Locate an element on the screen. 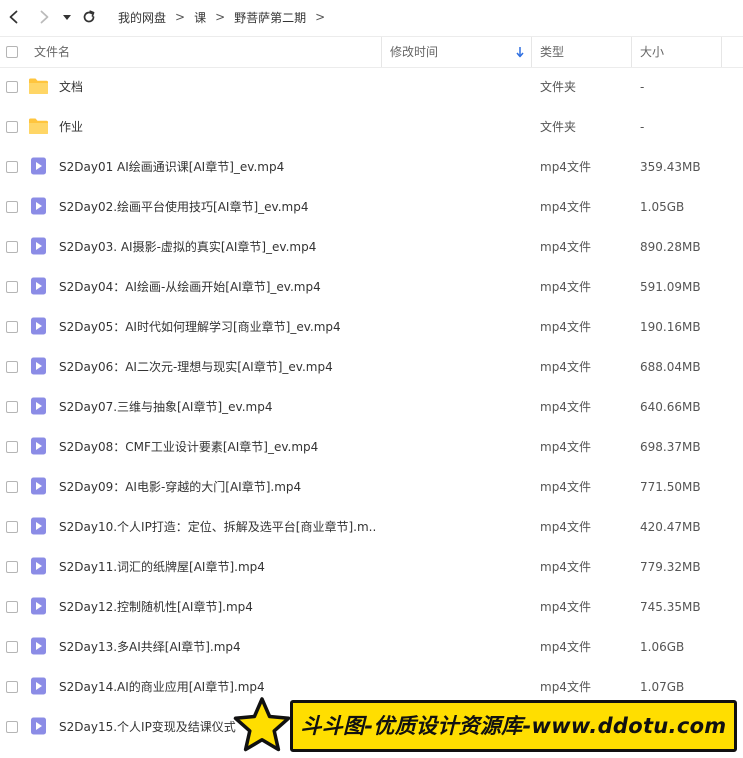  file-row: S2Day11.词汇的纸牌屋[AI章节].mp4 mp4文件 779.32MB is located at coordinates (371, 567).